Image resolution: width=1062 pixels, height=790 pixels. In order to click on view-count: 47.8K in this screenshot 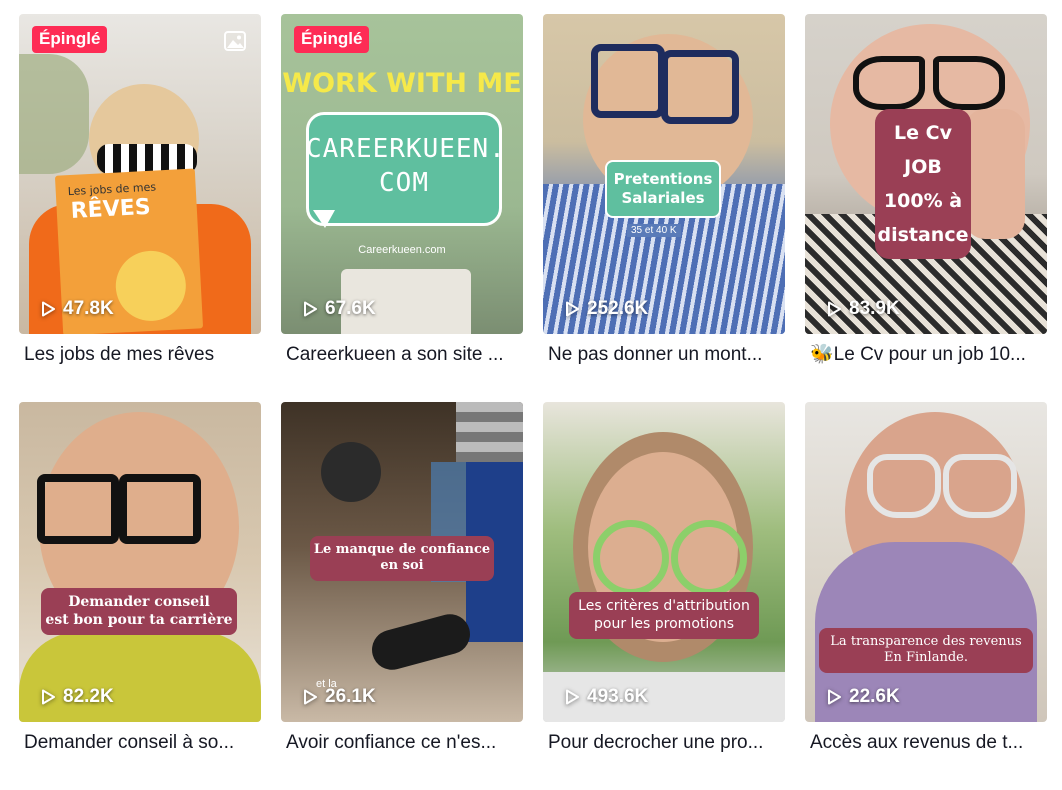, I will do `click(76, 309)`.